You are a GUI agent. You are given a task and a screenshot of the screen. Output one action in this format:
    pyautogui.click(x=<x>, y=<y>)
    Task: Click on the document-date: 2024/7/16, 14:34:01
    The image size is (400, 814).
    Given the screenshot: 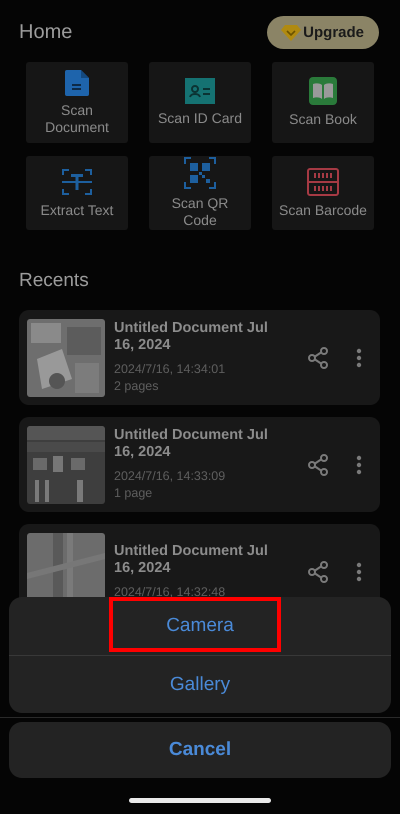 What is the action you would take?
    pyautogui.click(x=170, y=369)
    